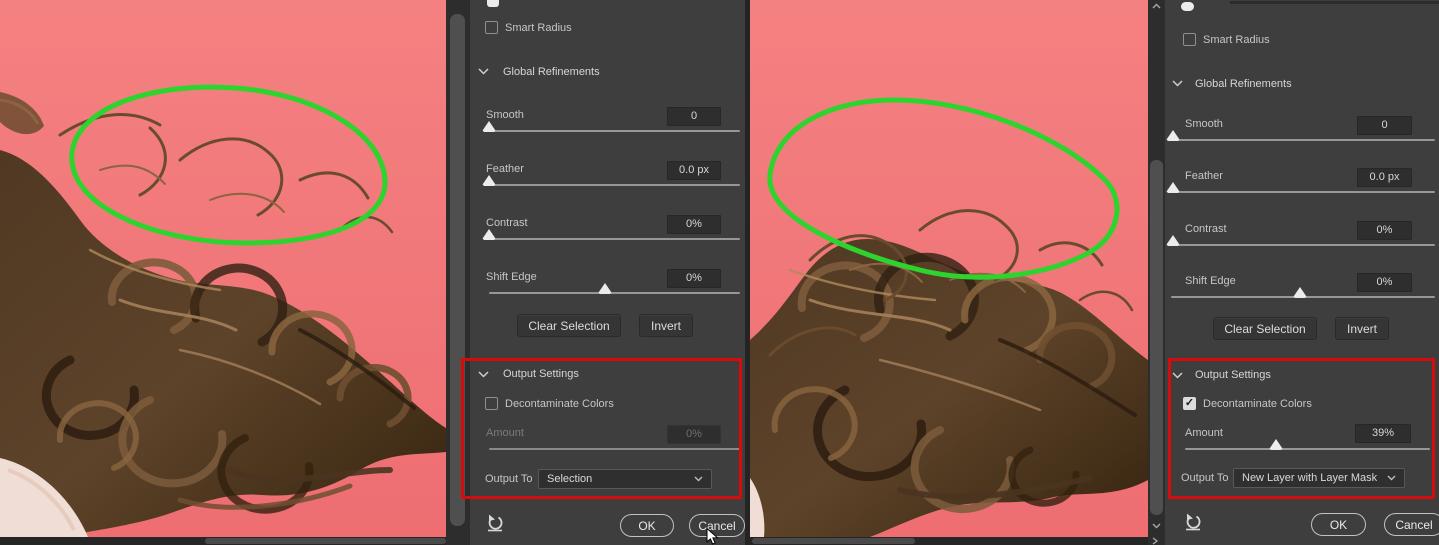  I want to click on checkmark-icon: ✓, so click(1189, 403).